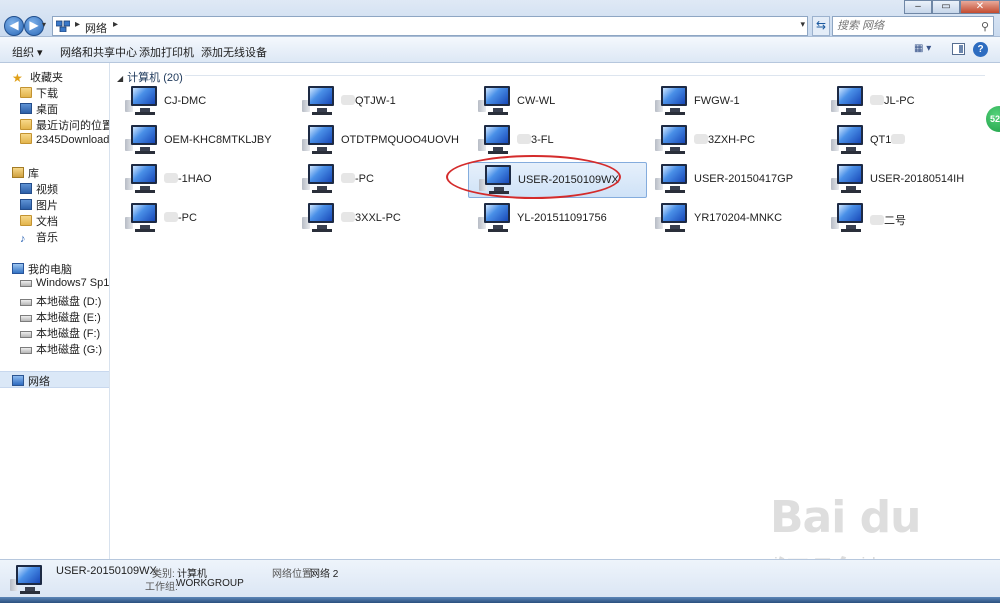  Describe the element at coordinates (106, 571) in the screenshot. I see `details-name: USER-20150109WX` at that location.